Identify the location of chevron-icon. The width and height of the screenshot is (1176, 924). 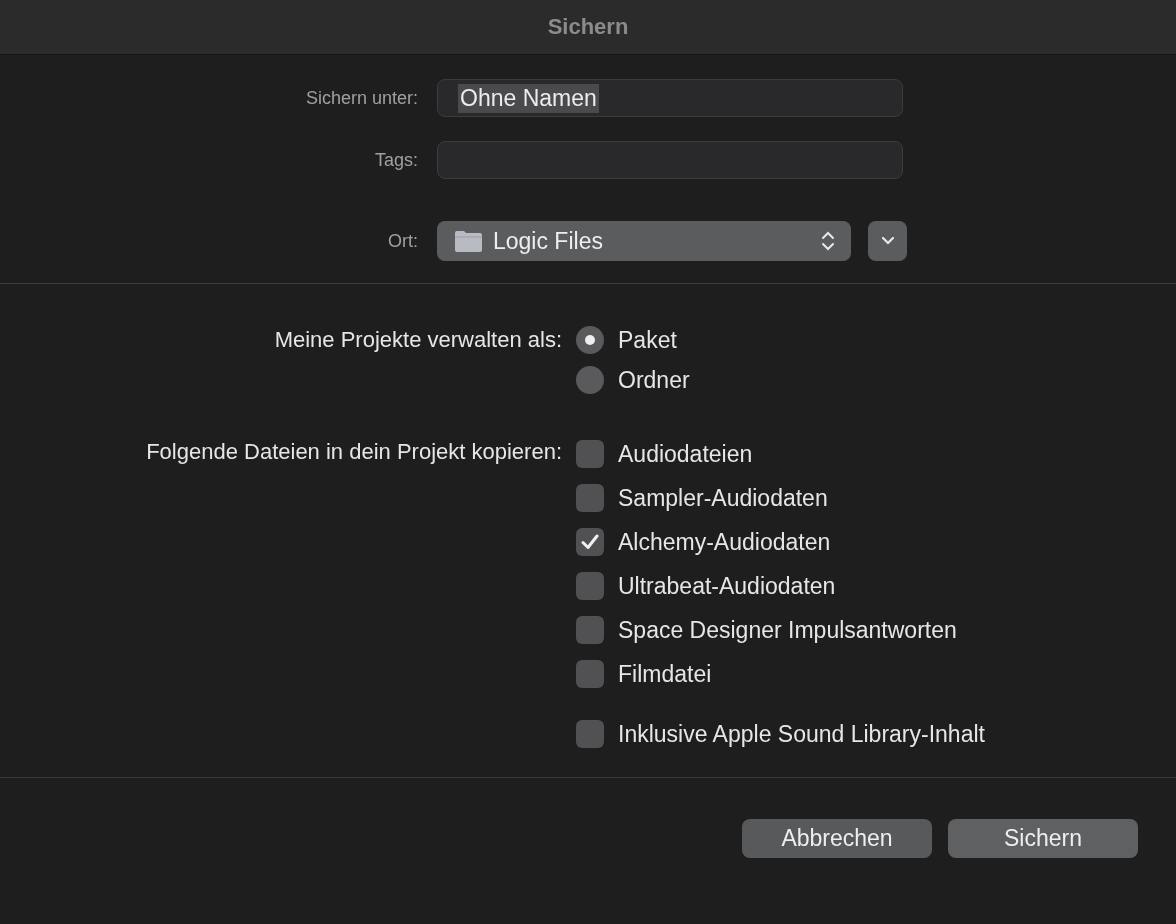
(887, 241).